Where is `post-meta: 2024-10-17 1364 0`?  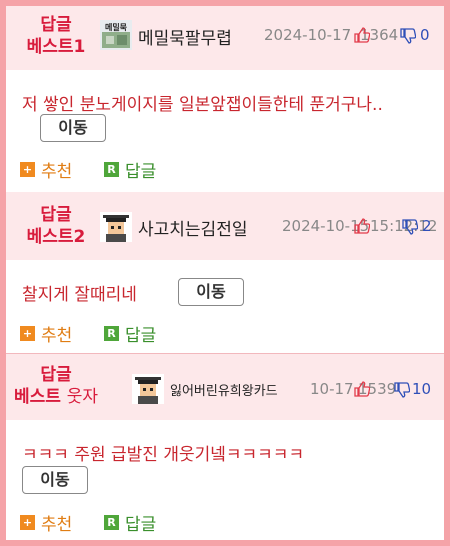
post-meta: 2024-10-17 1364 0 is located at coordinates (350, 35).